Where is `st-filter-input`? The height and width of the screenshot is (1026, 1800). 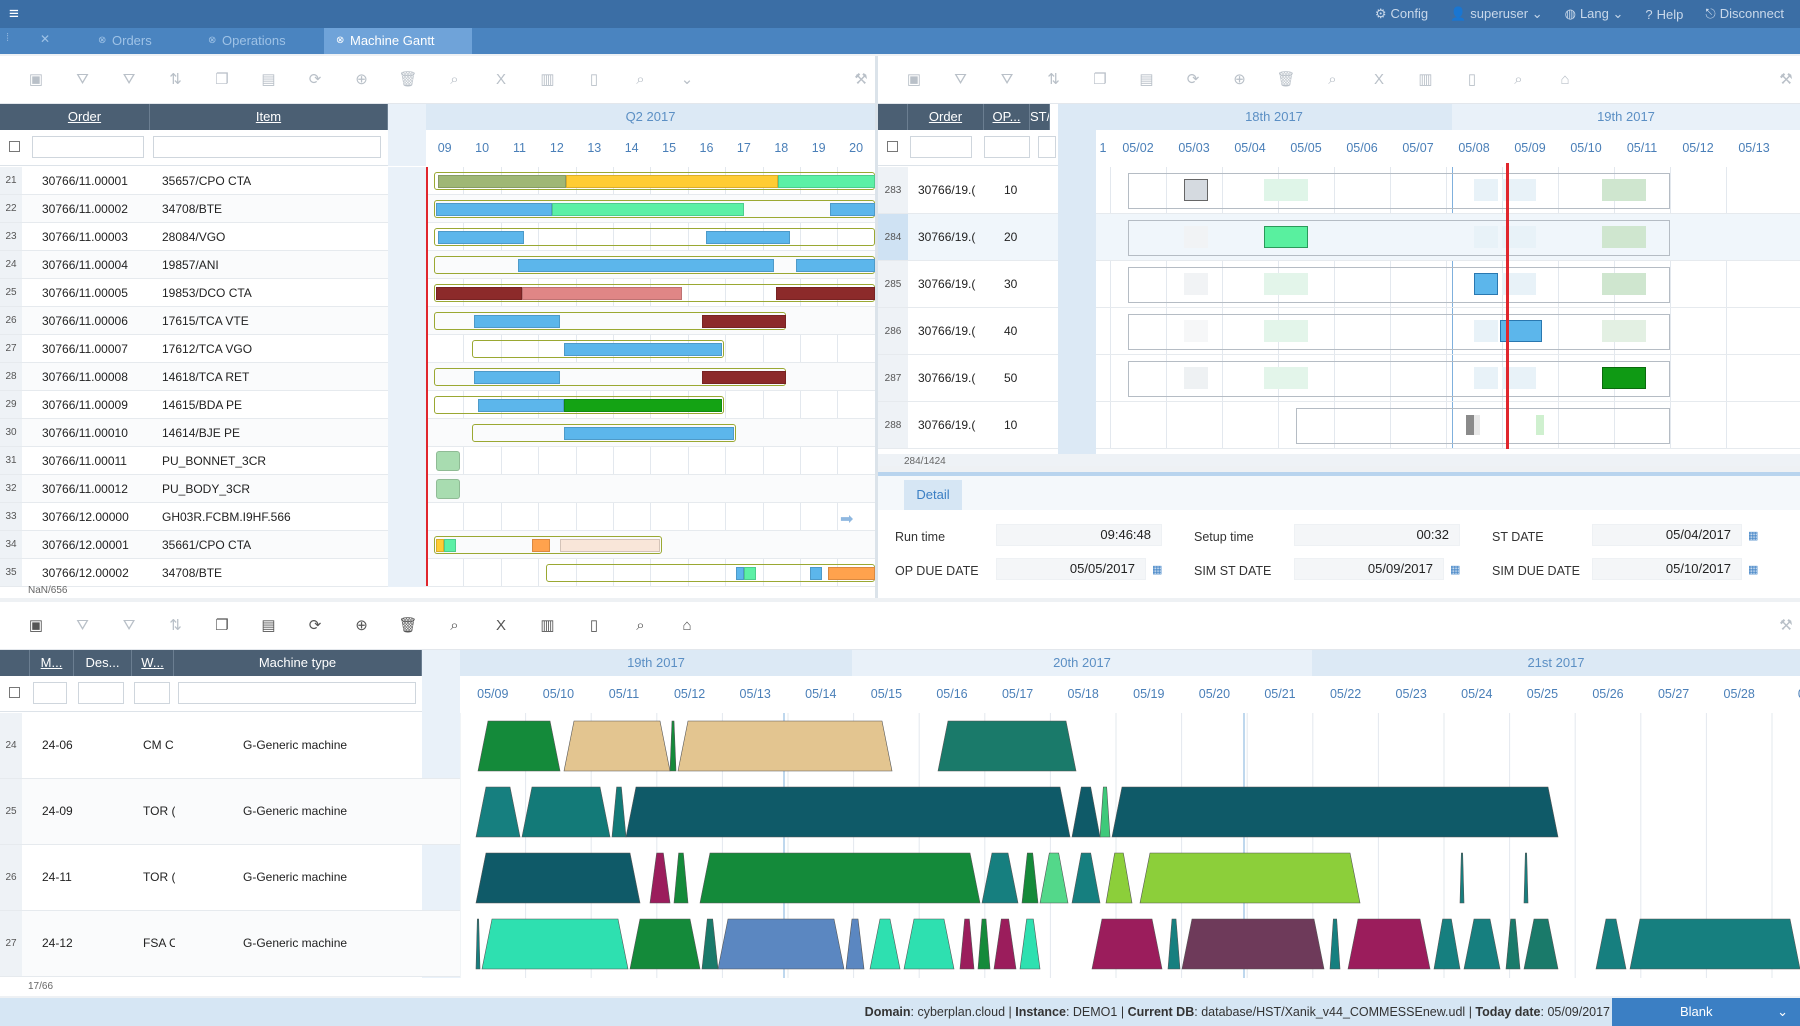
st-filter-input is located at coordinates (1047, 147).